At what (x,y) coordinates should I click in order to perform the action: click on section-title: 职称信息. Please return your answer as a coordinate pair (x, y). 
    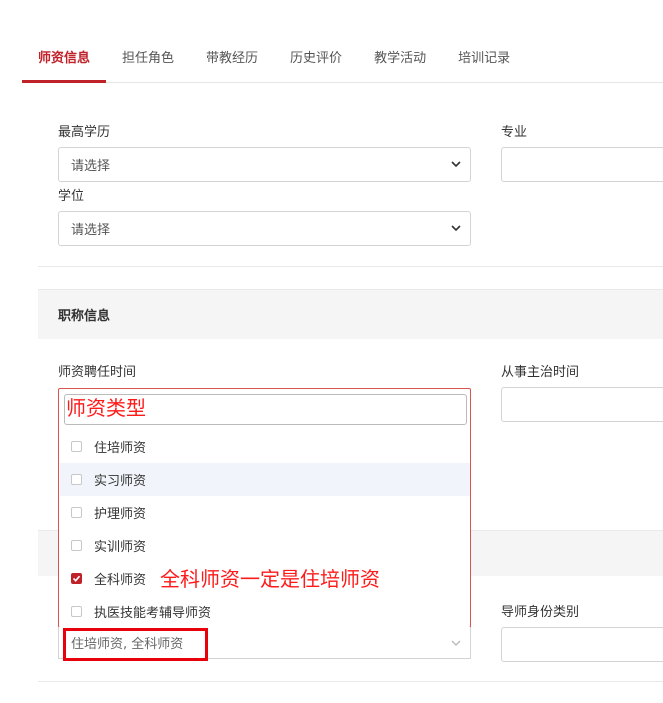
    Looking at the image, I should click on (84, 316).